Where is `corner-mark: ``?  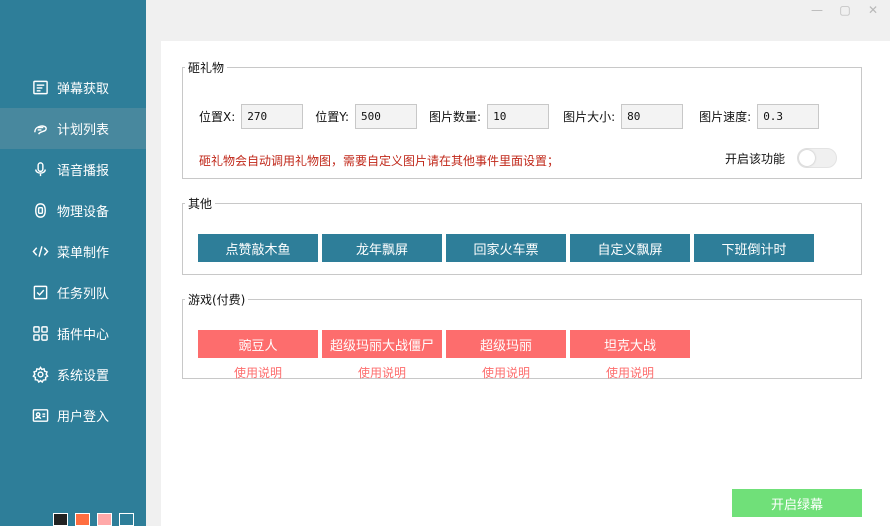 corner-mark: ` is located at coordinates (4, 4).